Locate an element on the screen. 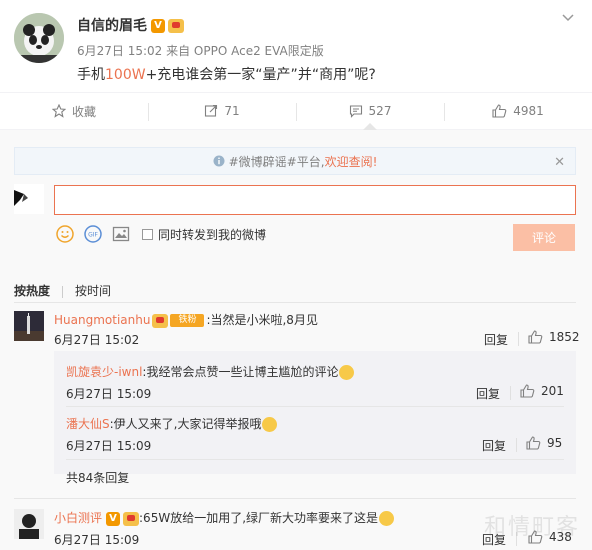 The image size is (592, 550). submit-comment-button: 评论 is located at coordinates (544, 237).